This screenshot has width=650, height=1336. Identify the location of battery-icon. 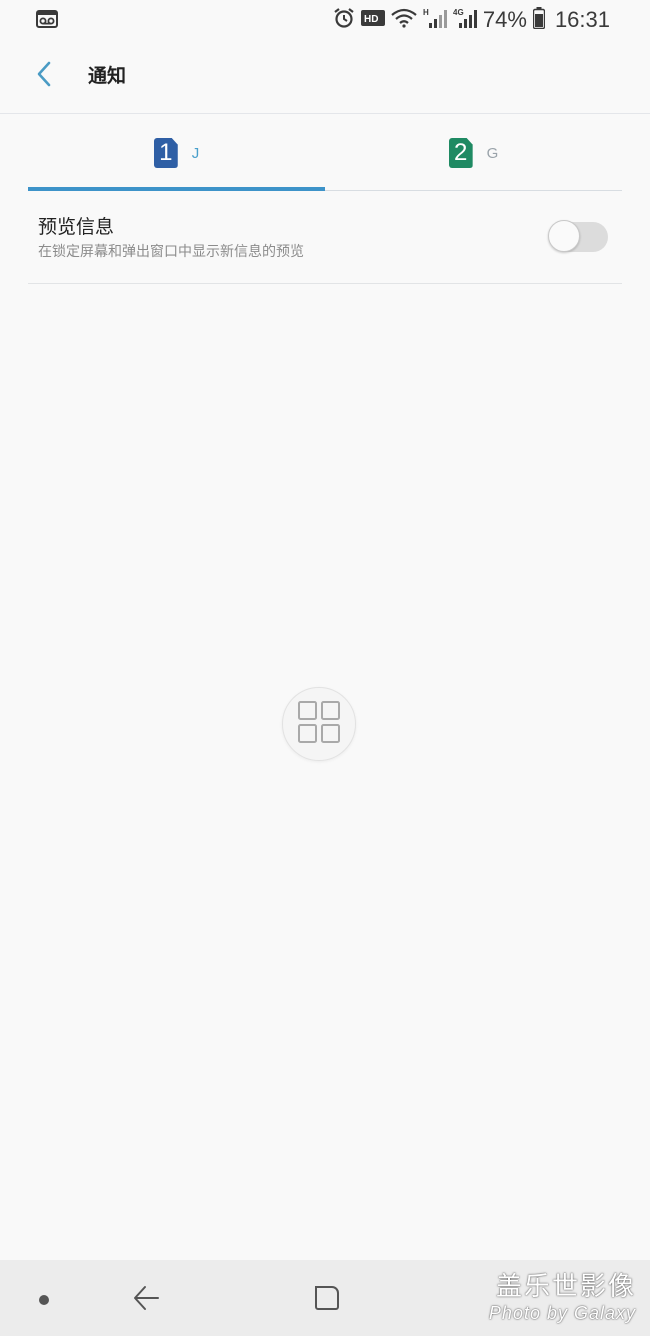
(539, 20).